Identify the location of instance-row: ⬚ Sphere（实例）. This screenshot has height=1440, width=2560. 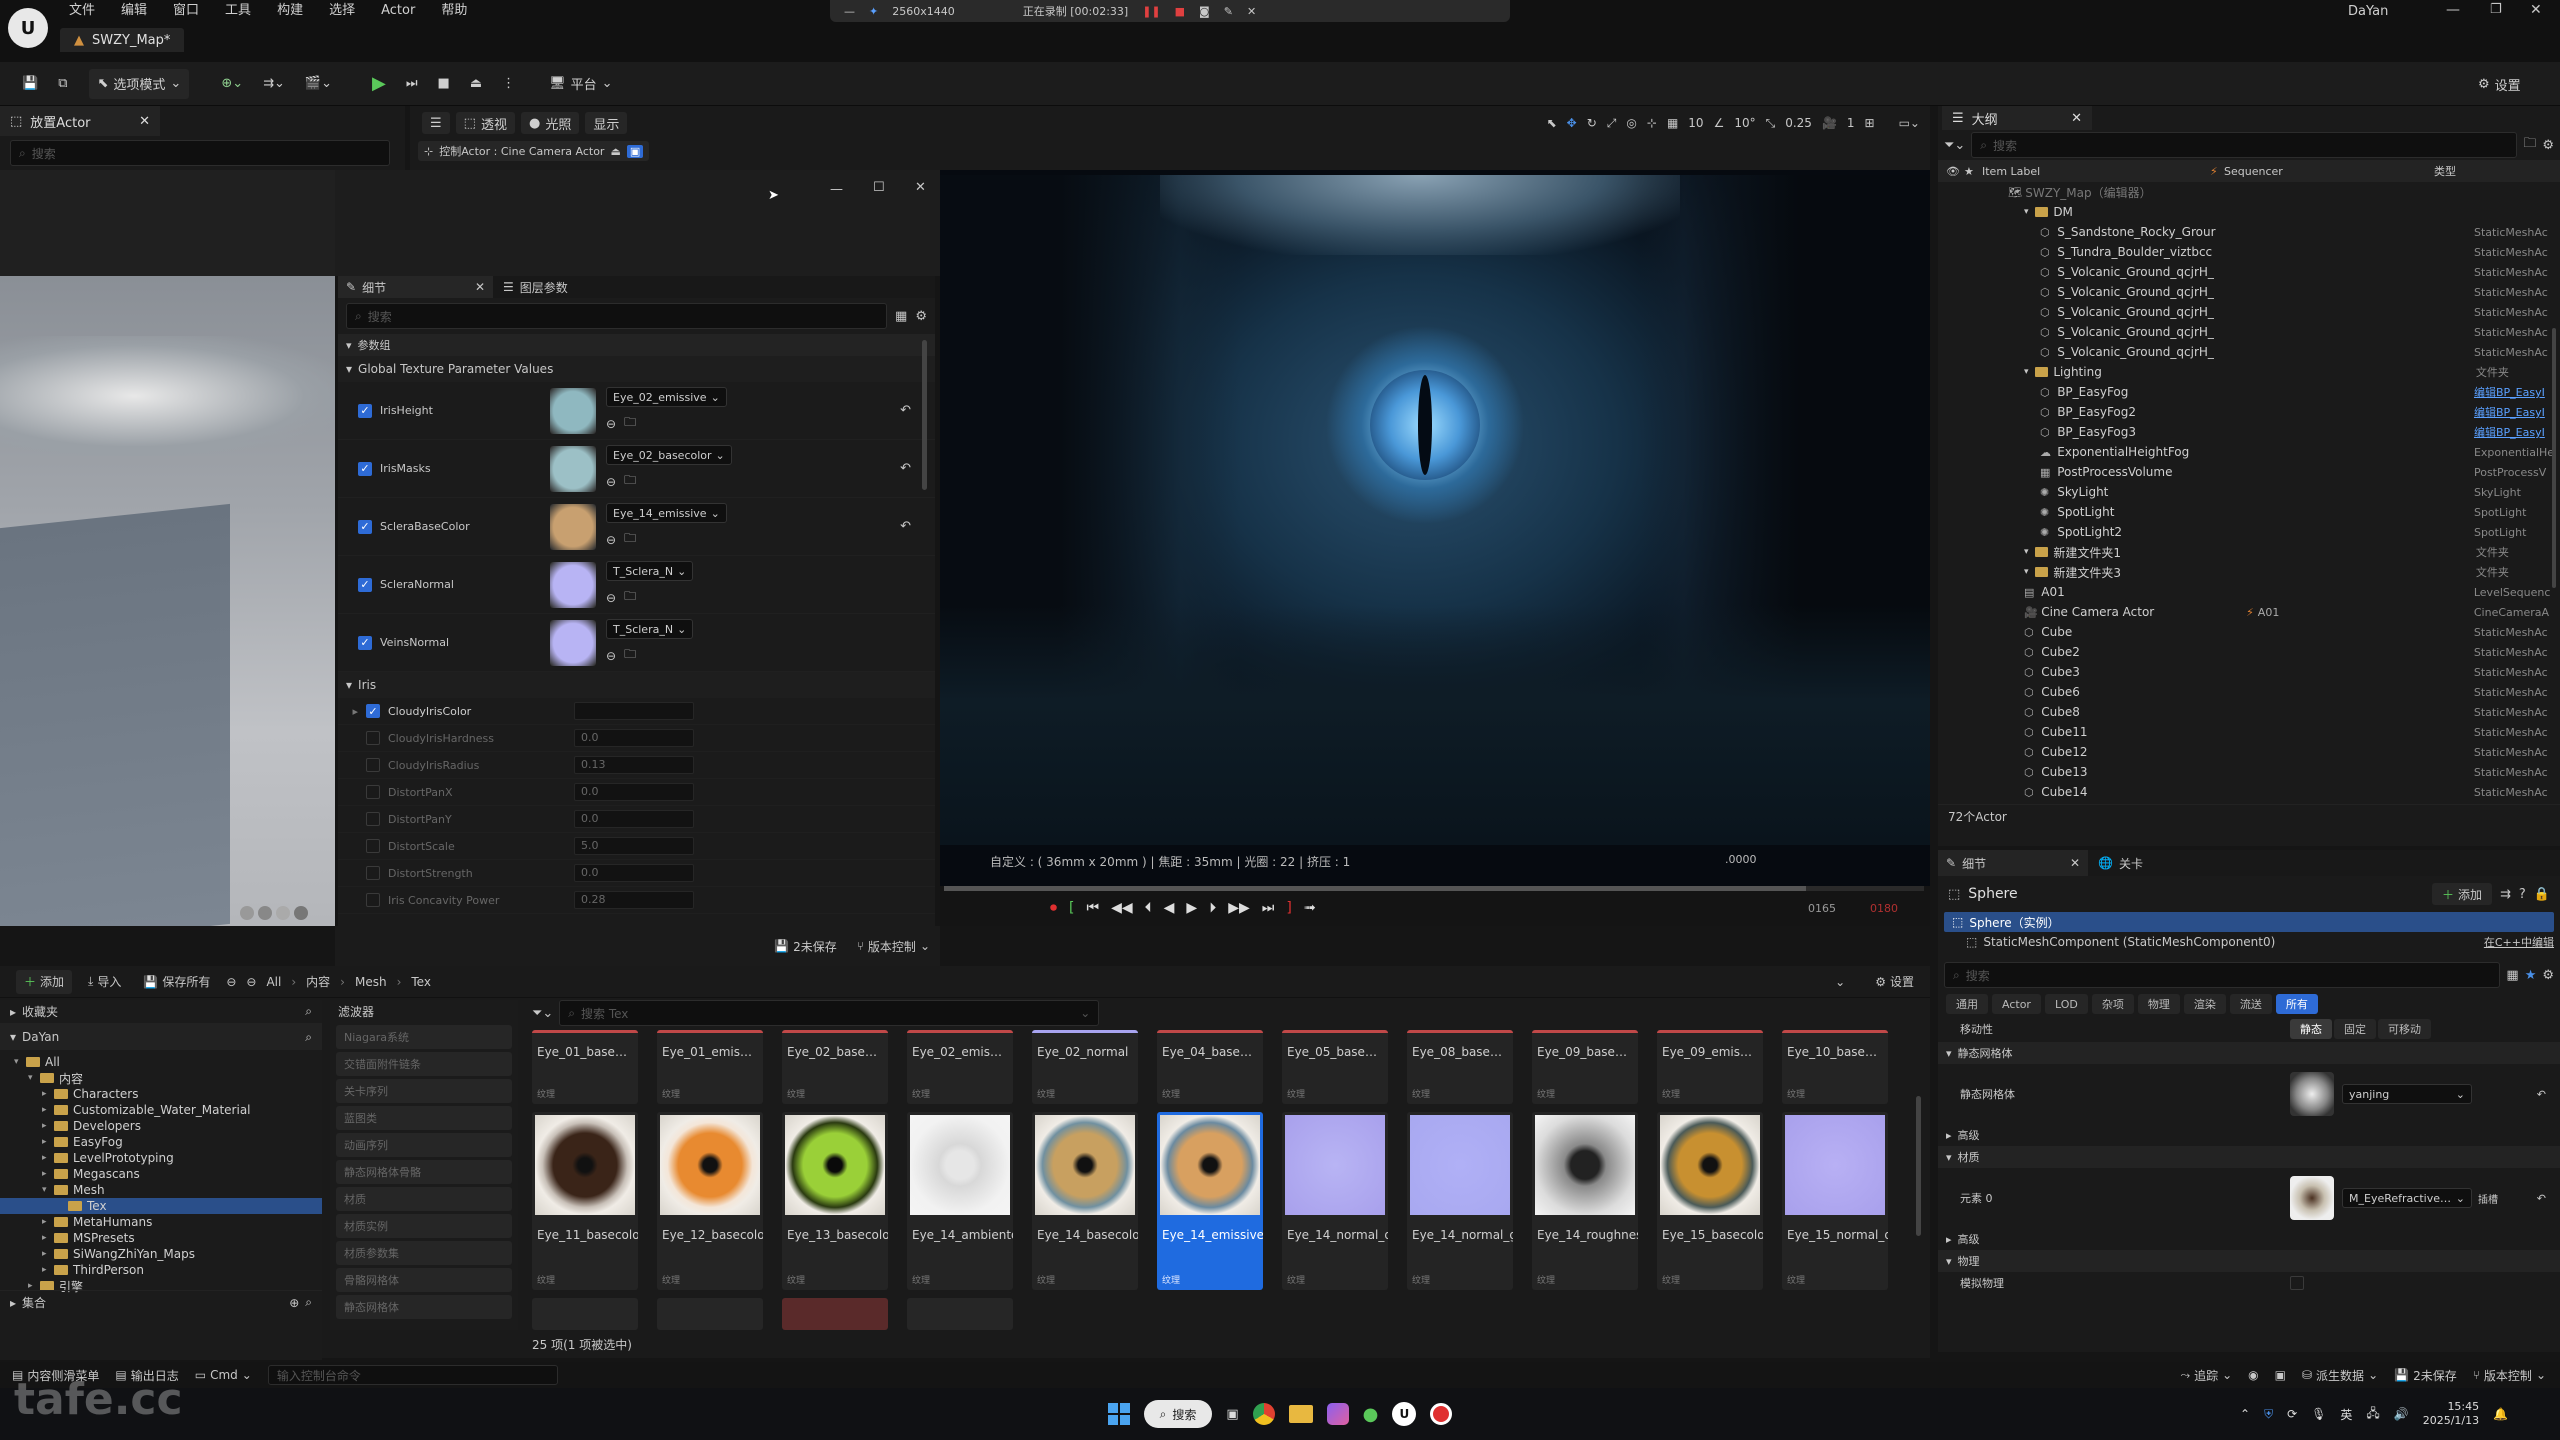
(2249, 922).